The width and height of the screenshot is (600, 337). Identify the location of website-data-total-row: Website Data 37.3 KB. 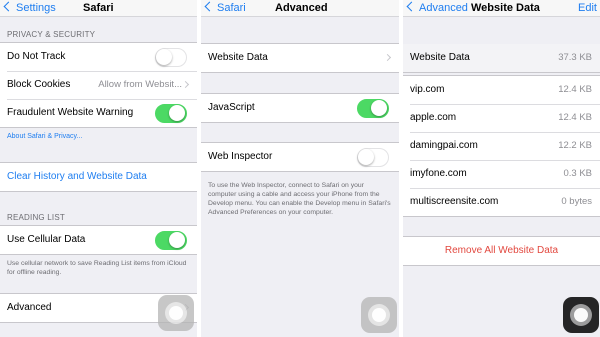
(501, 58).